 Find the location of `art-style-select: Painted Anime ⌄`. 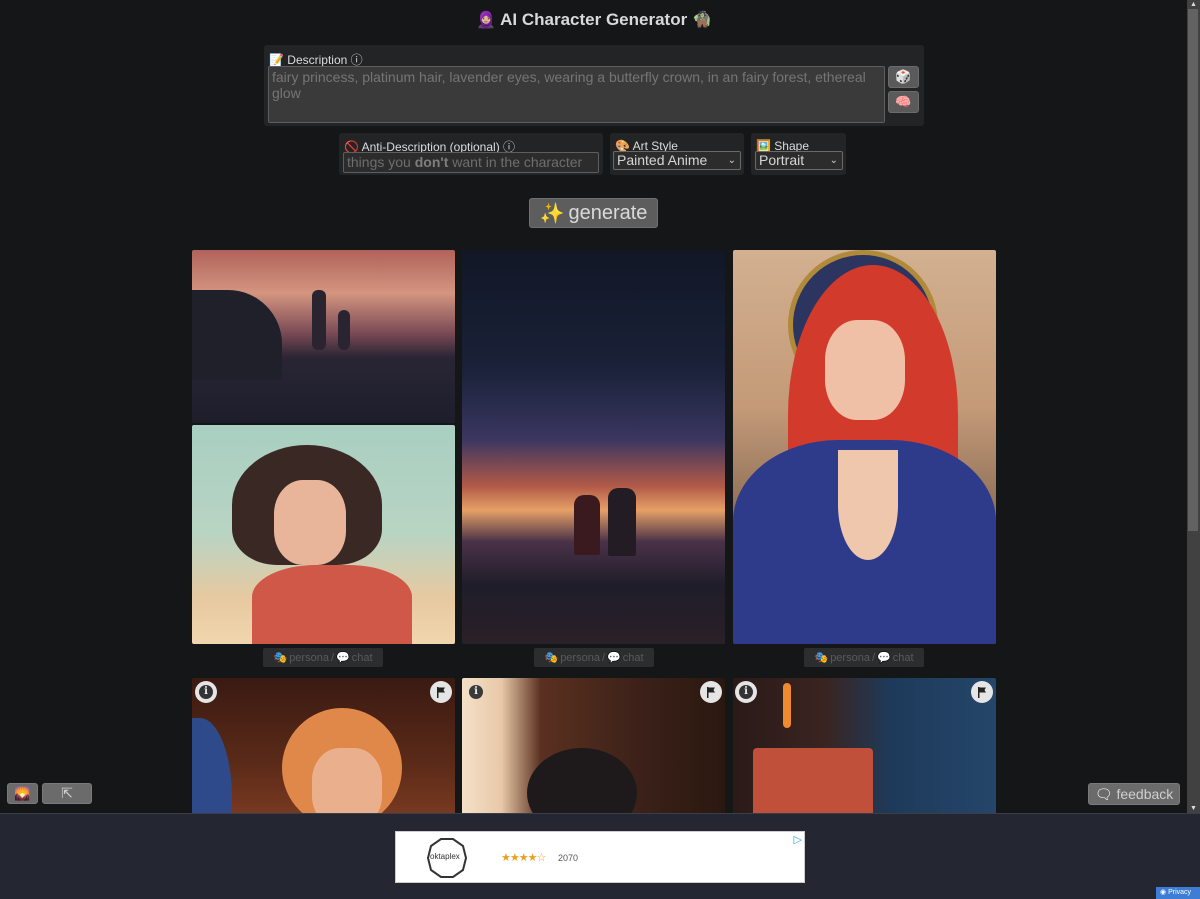

art-style-select: Painted Anime ⌄ is located at coordinates (677, 160).